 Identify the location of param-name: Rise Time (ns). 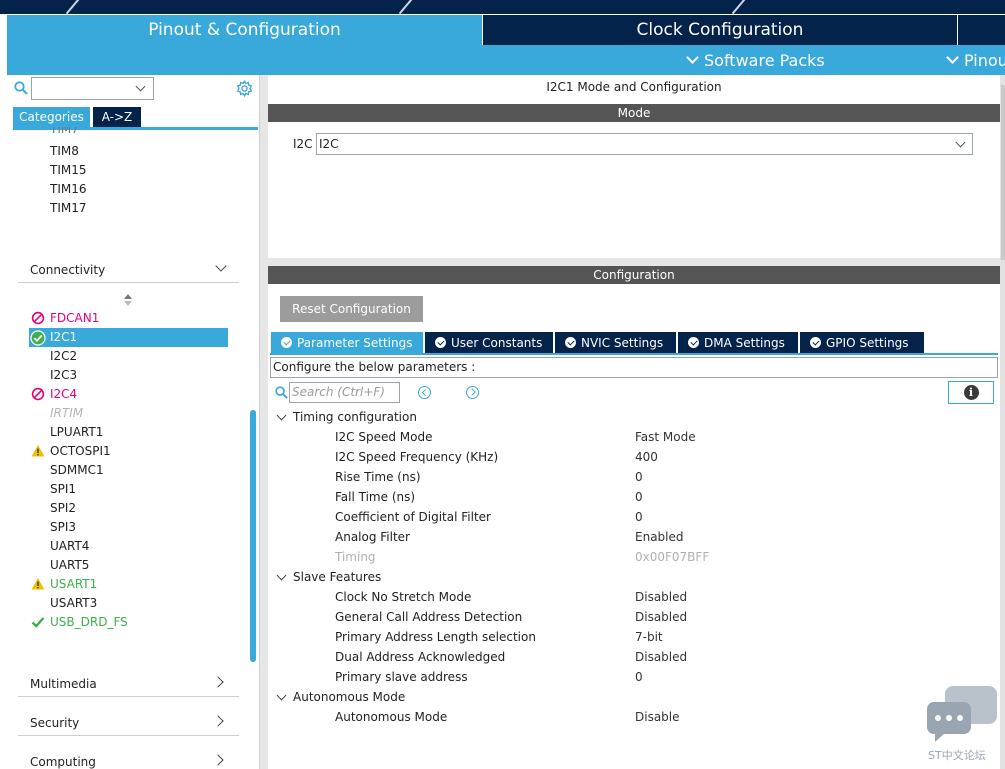
(378, 477).